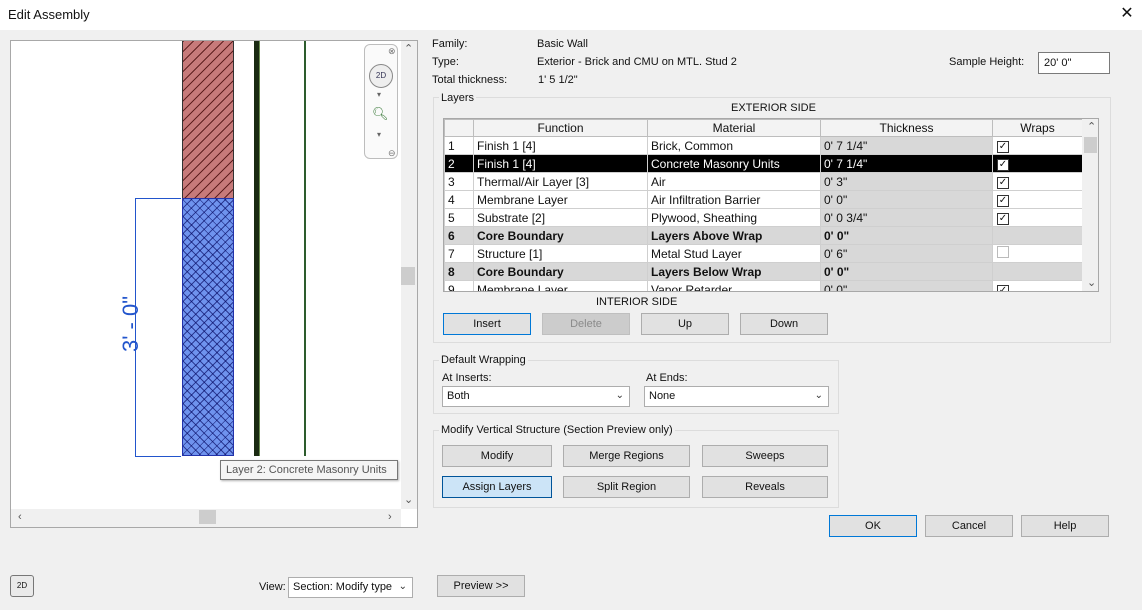 This screenshot has height=610, width=1142. I want to click on down-button: Down, so click(784, 324).